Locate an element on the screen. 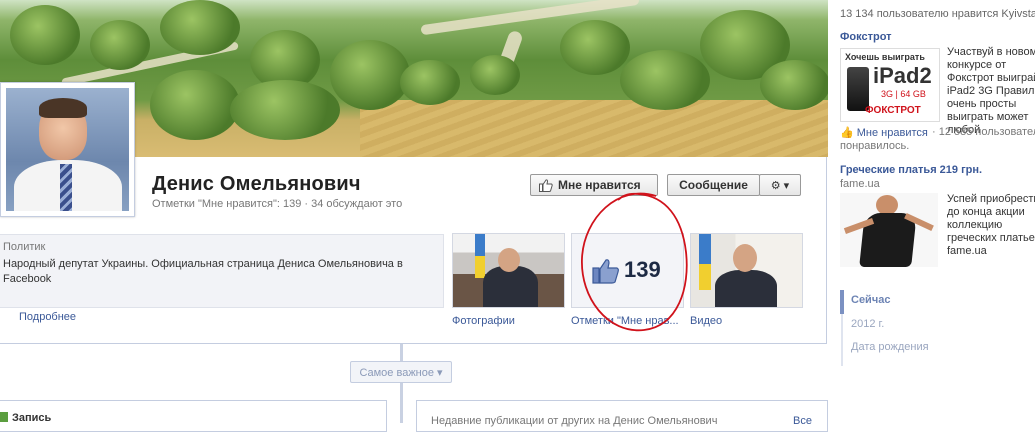  timeline-nav-now: Сейчас is located at coordinates (870, 300).